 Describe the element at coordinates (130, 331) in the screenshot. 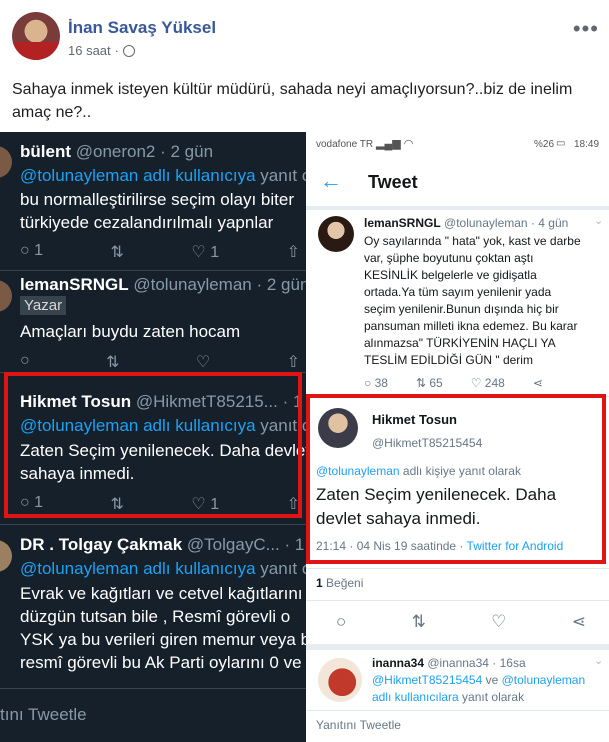

I see `tweet-text: Amaçları buydu zaten hocam` at that location.